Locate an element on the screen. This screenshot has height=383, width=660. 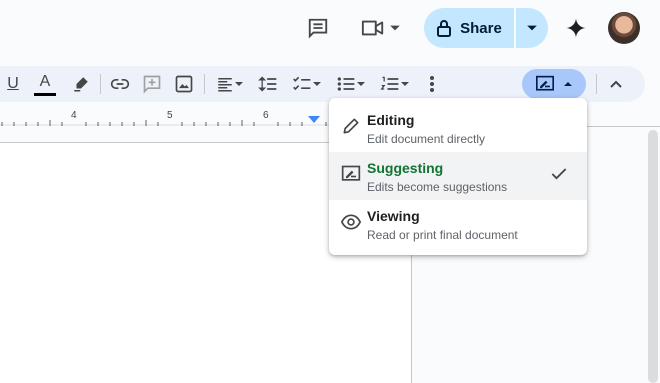
video-camera-icon is located at coordinates (372, 28).